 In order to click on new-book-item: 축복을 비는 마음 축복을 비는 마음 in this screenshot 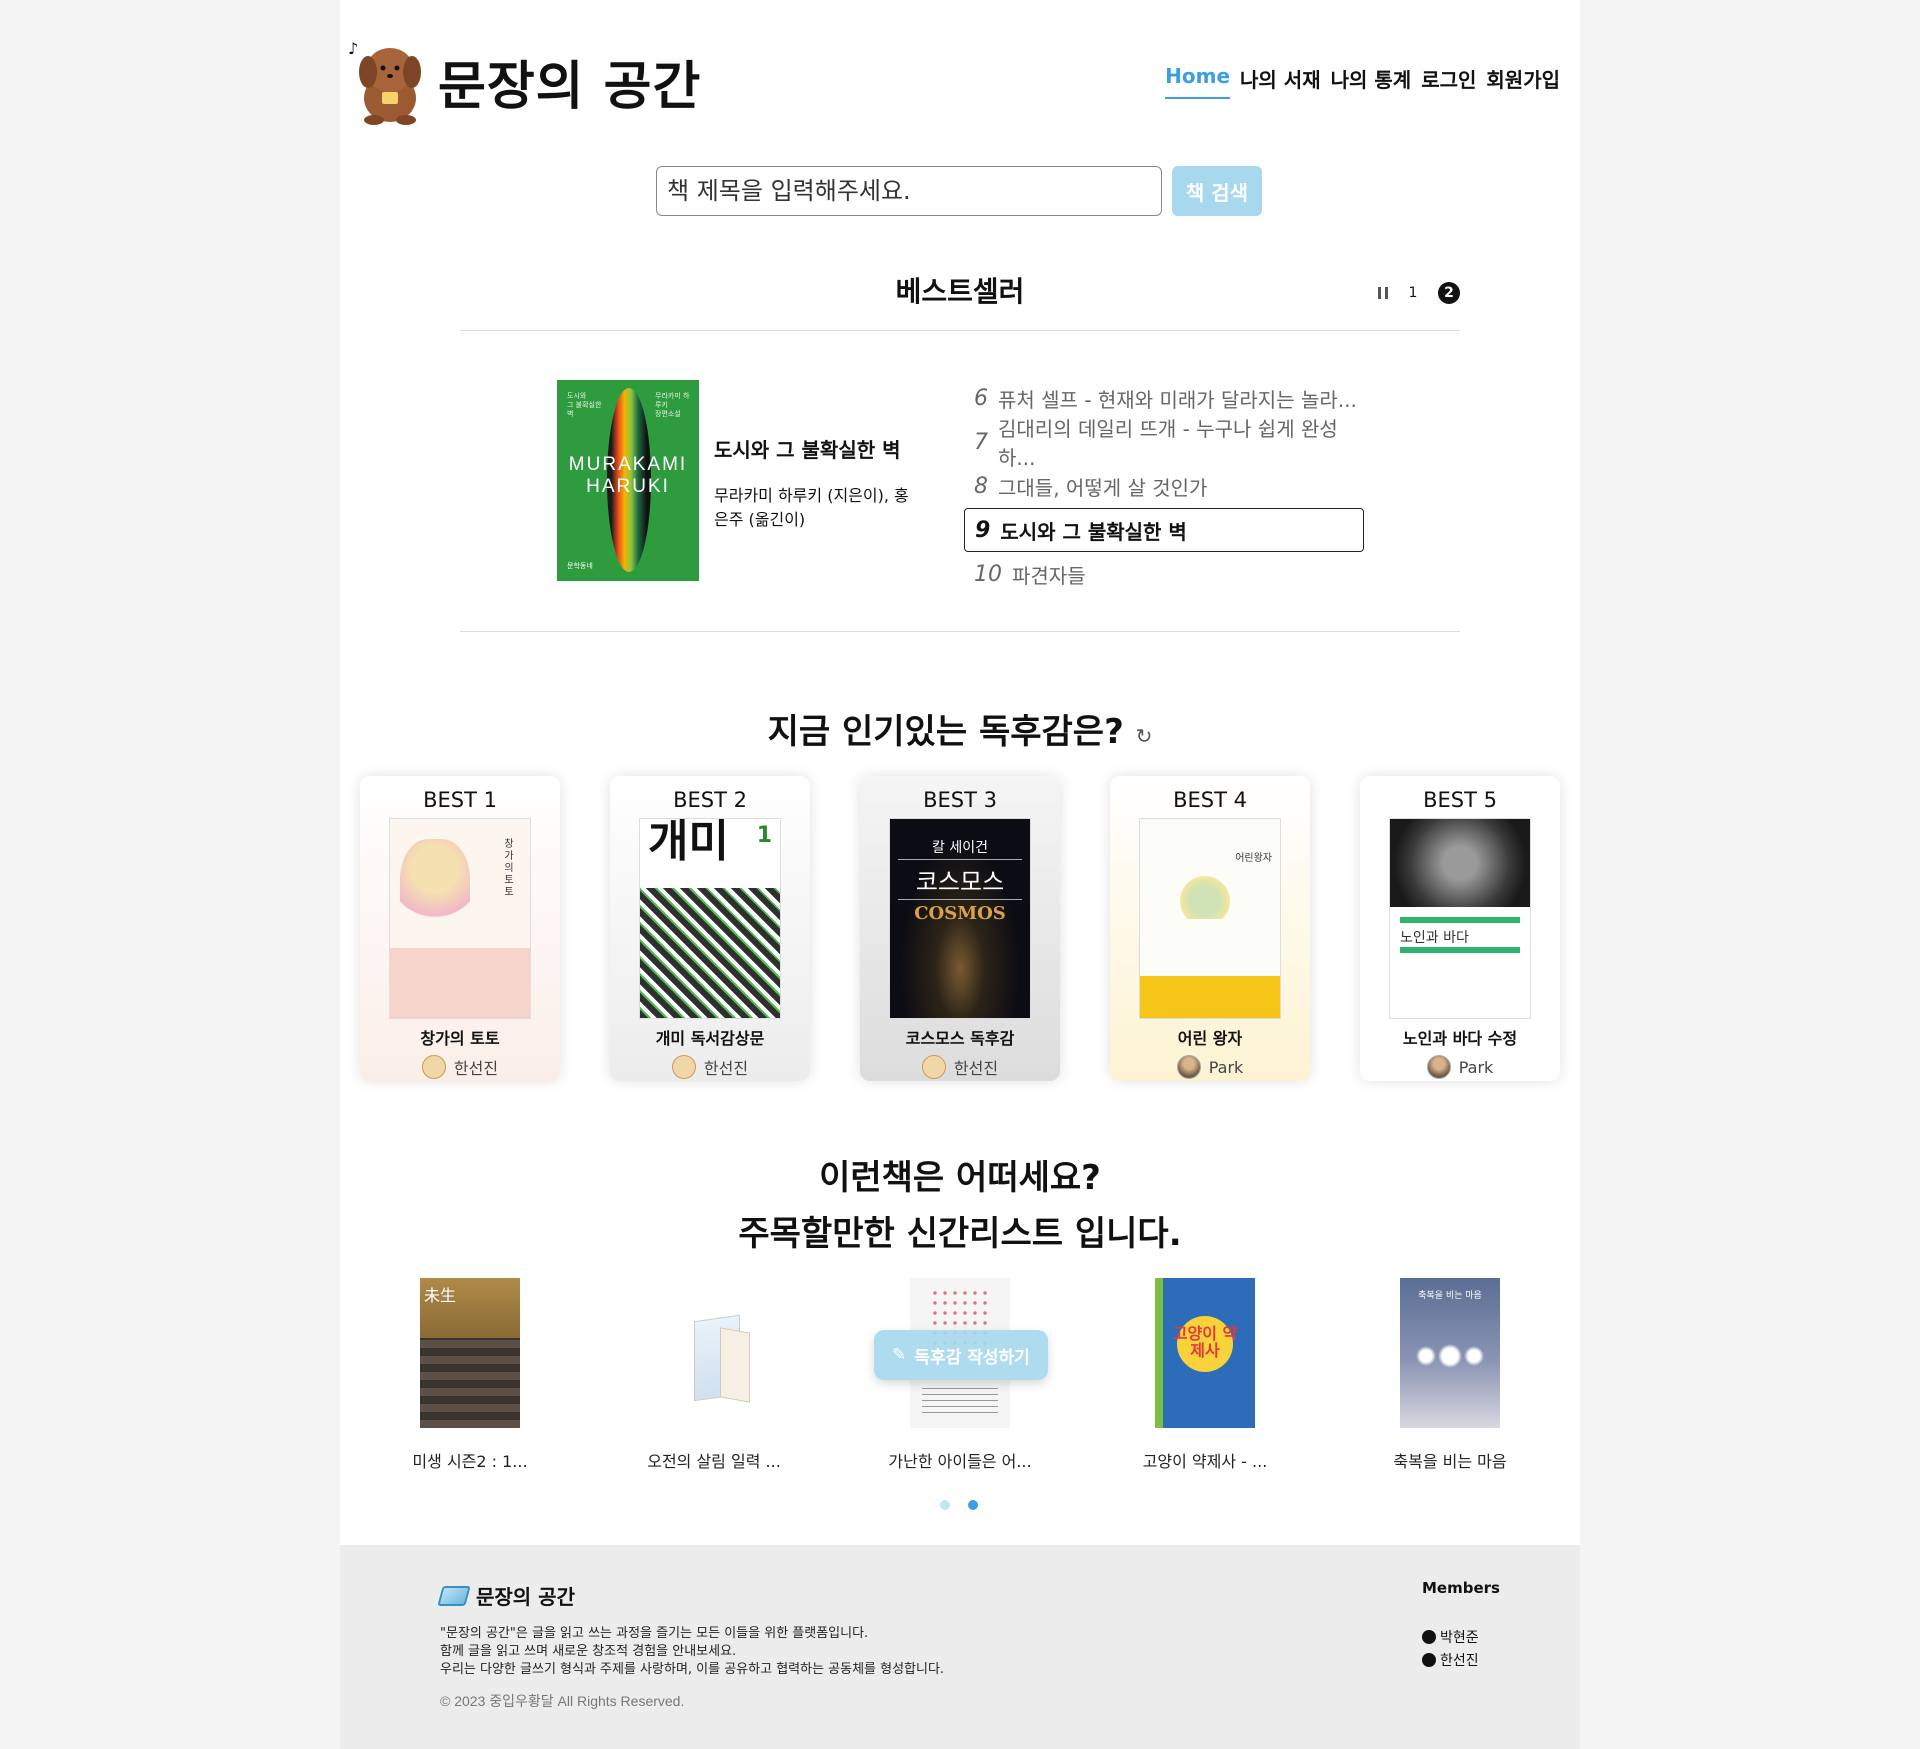, I will do `click(1450, 1375)`.